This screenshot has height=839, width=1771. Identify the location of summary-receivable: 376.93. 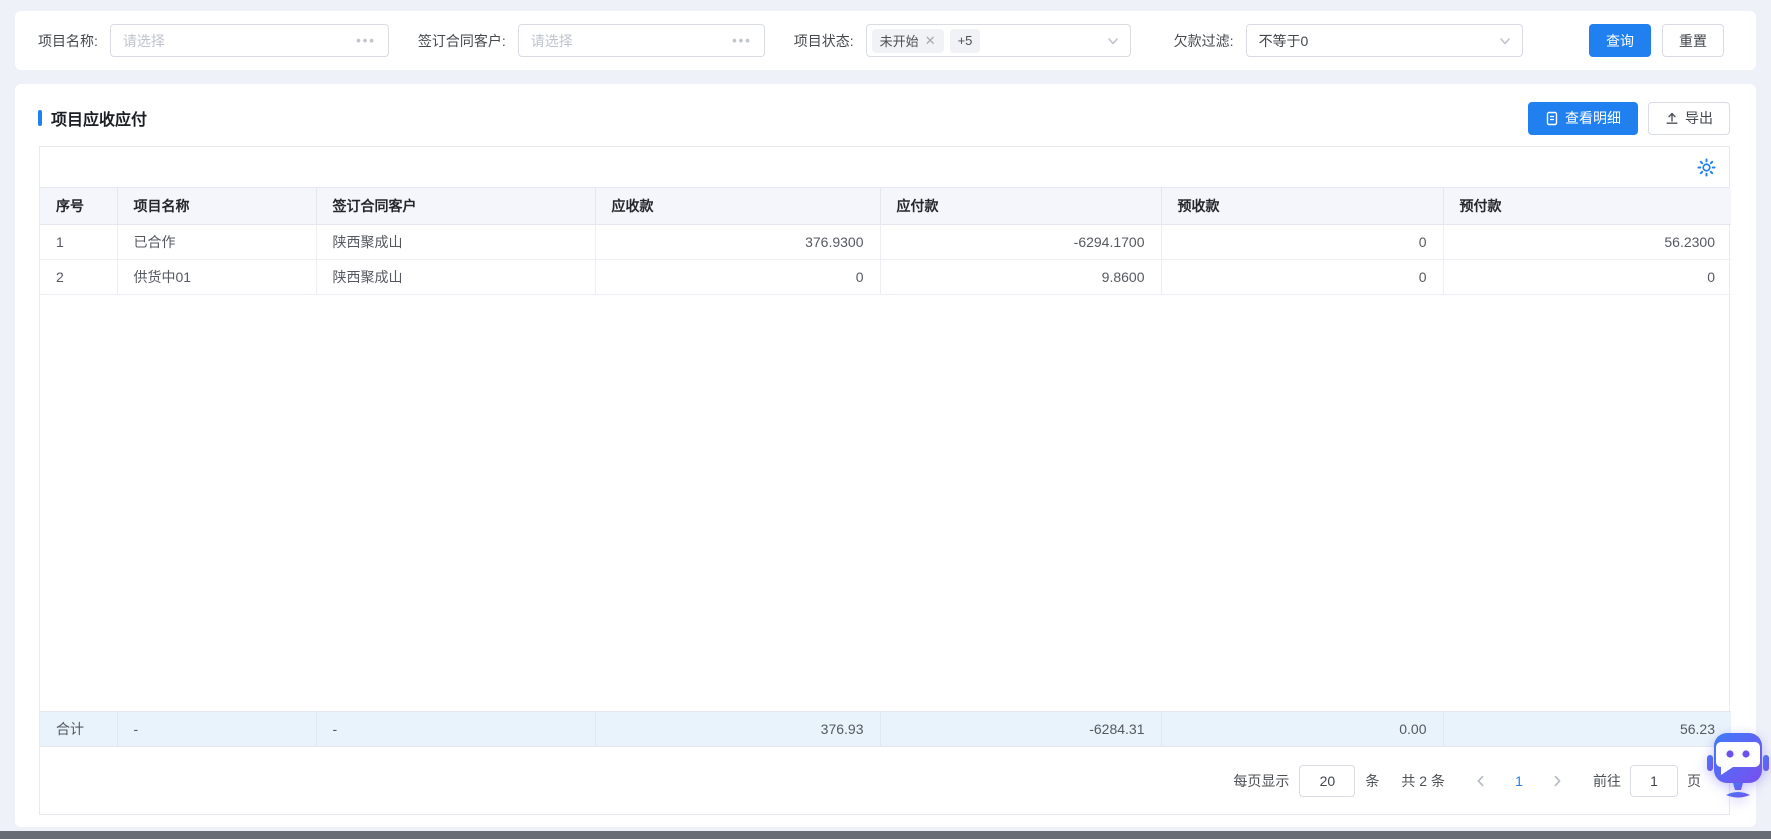
(738, 728).